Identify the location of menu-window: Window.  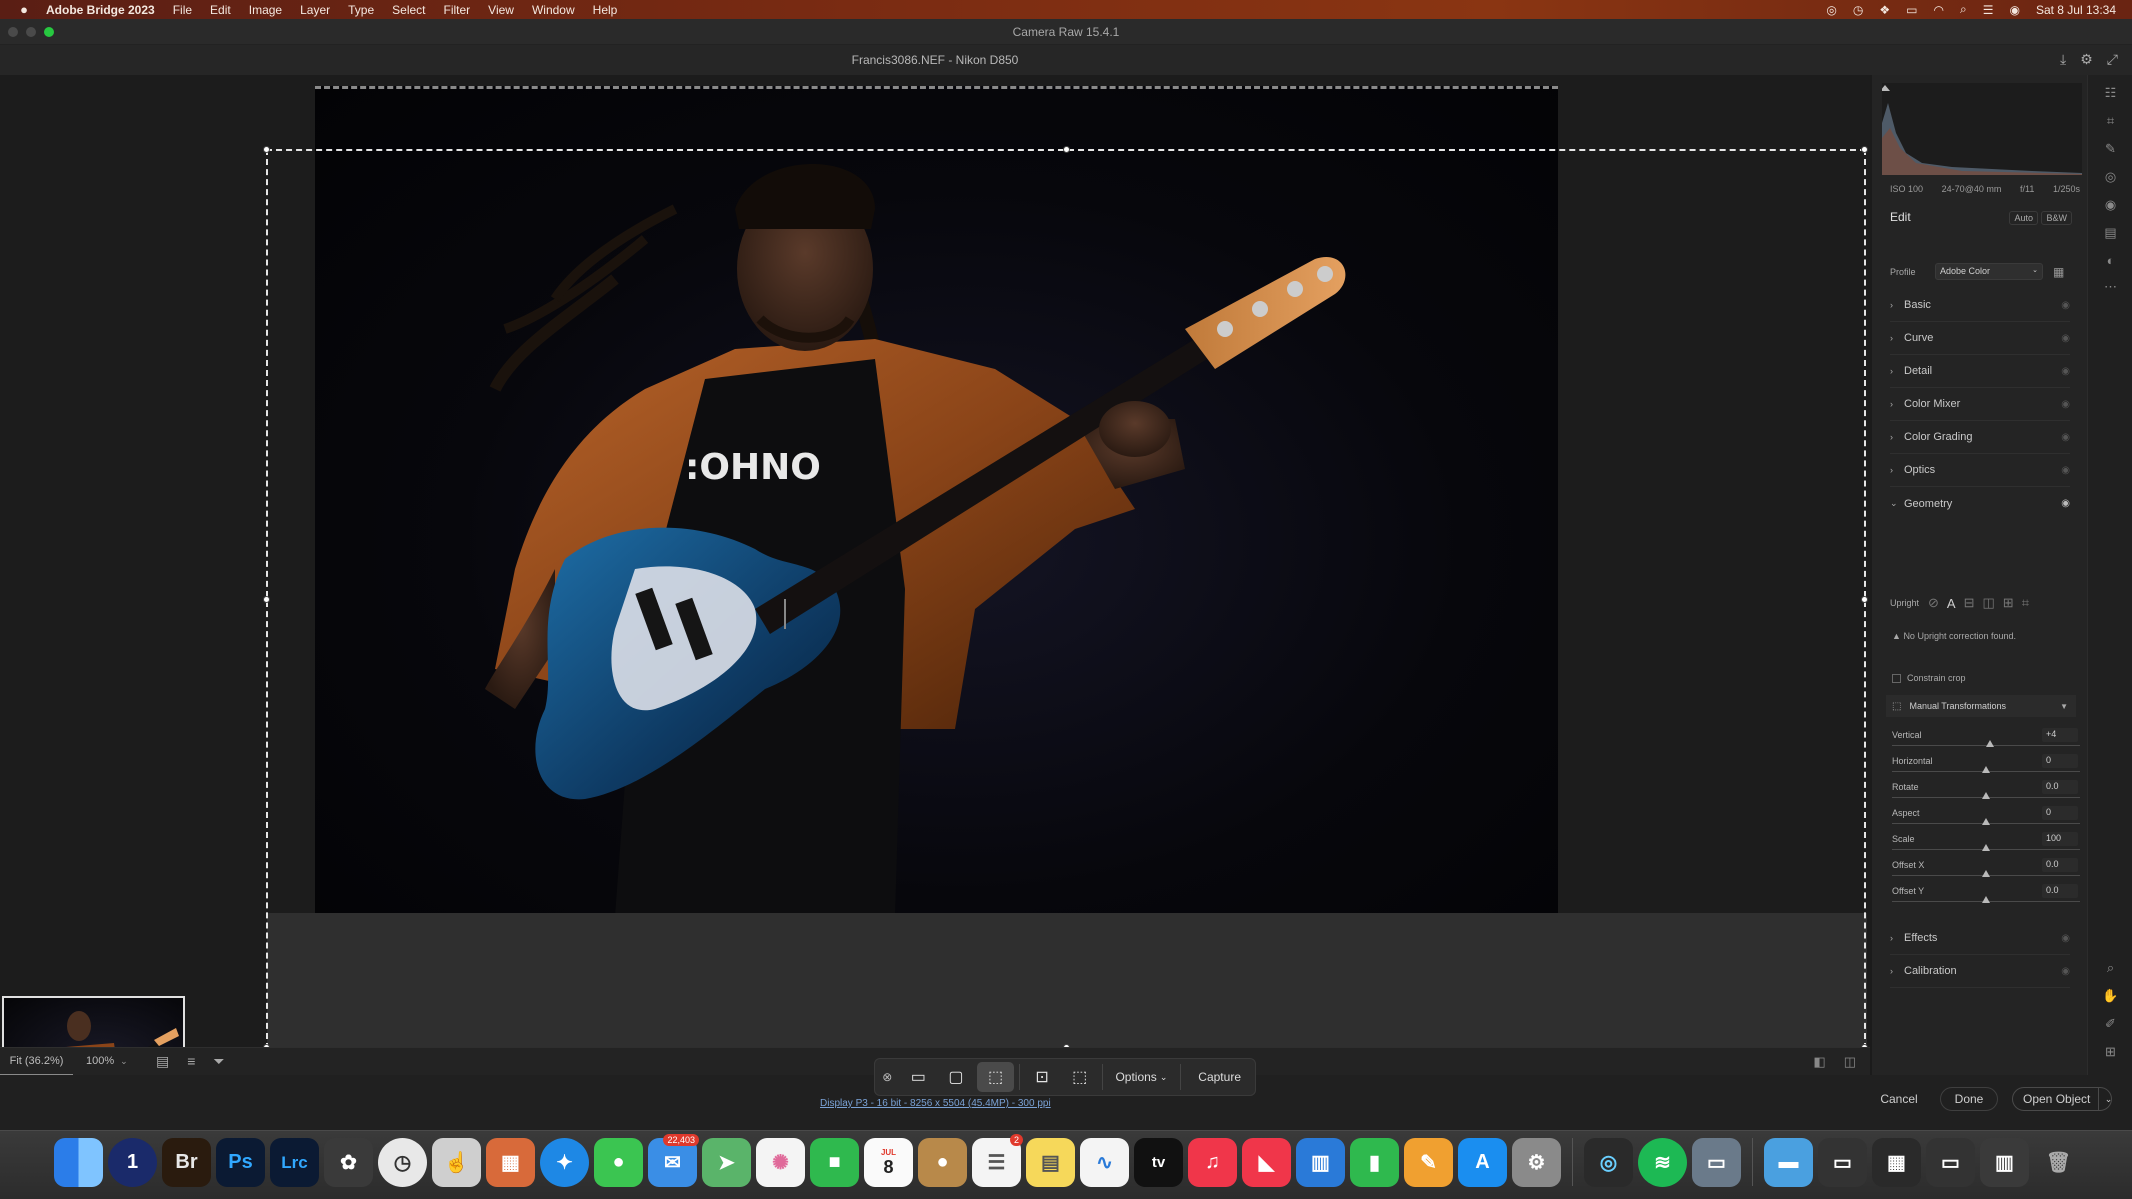
(553, 10).